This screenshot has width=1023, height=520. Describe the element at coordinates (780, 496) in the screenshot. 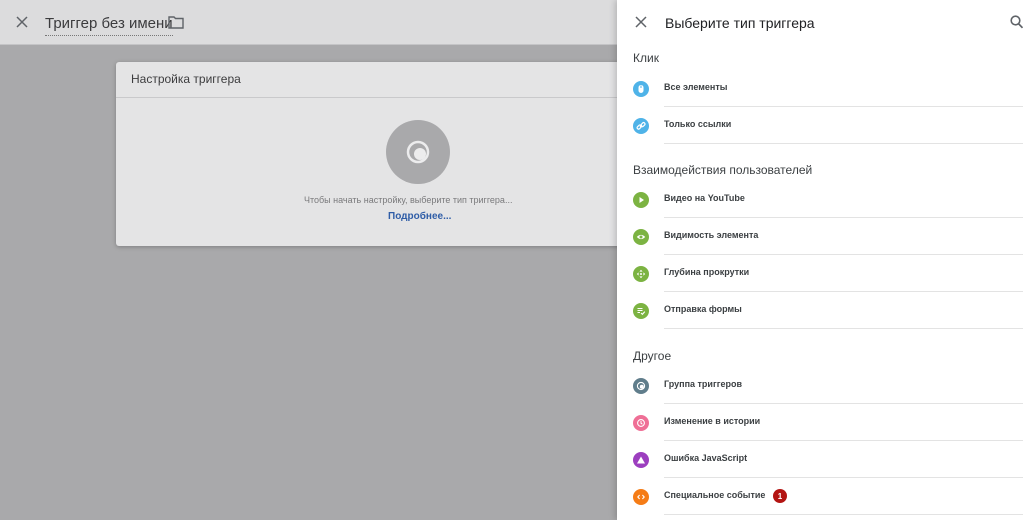

I see `notification-badge: 1` at that location.